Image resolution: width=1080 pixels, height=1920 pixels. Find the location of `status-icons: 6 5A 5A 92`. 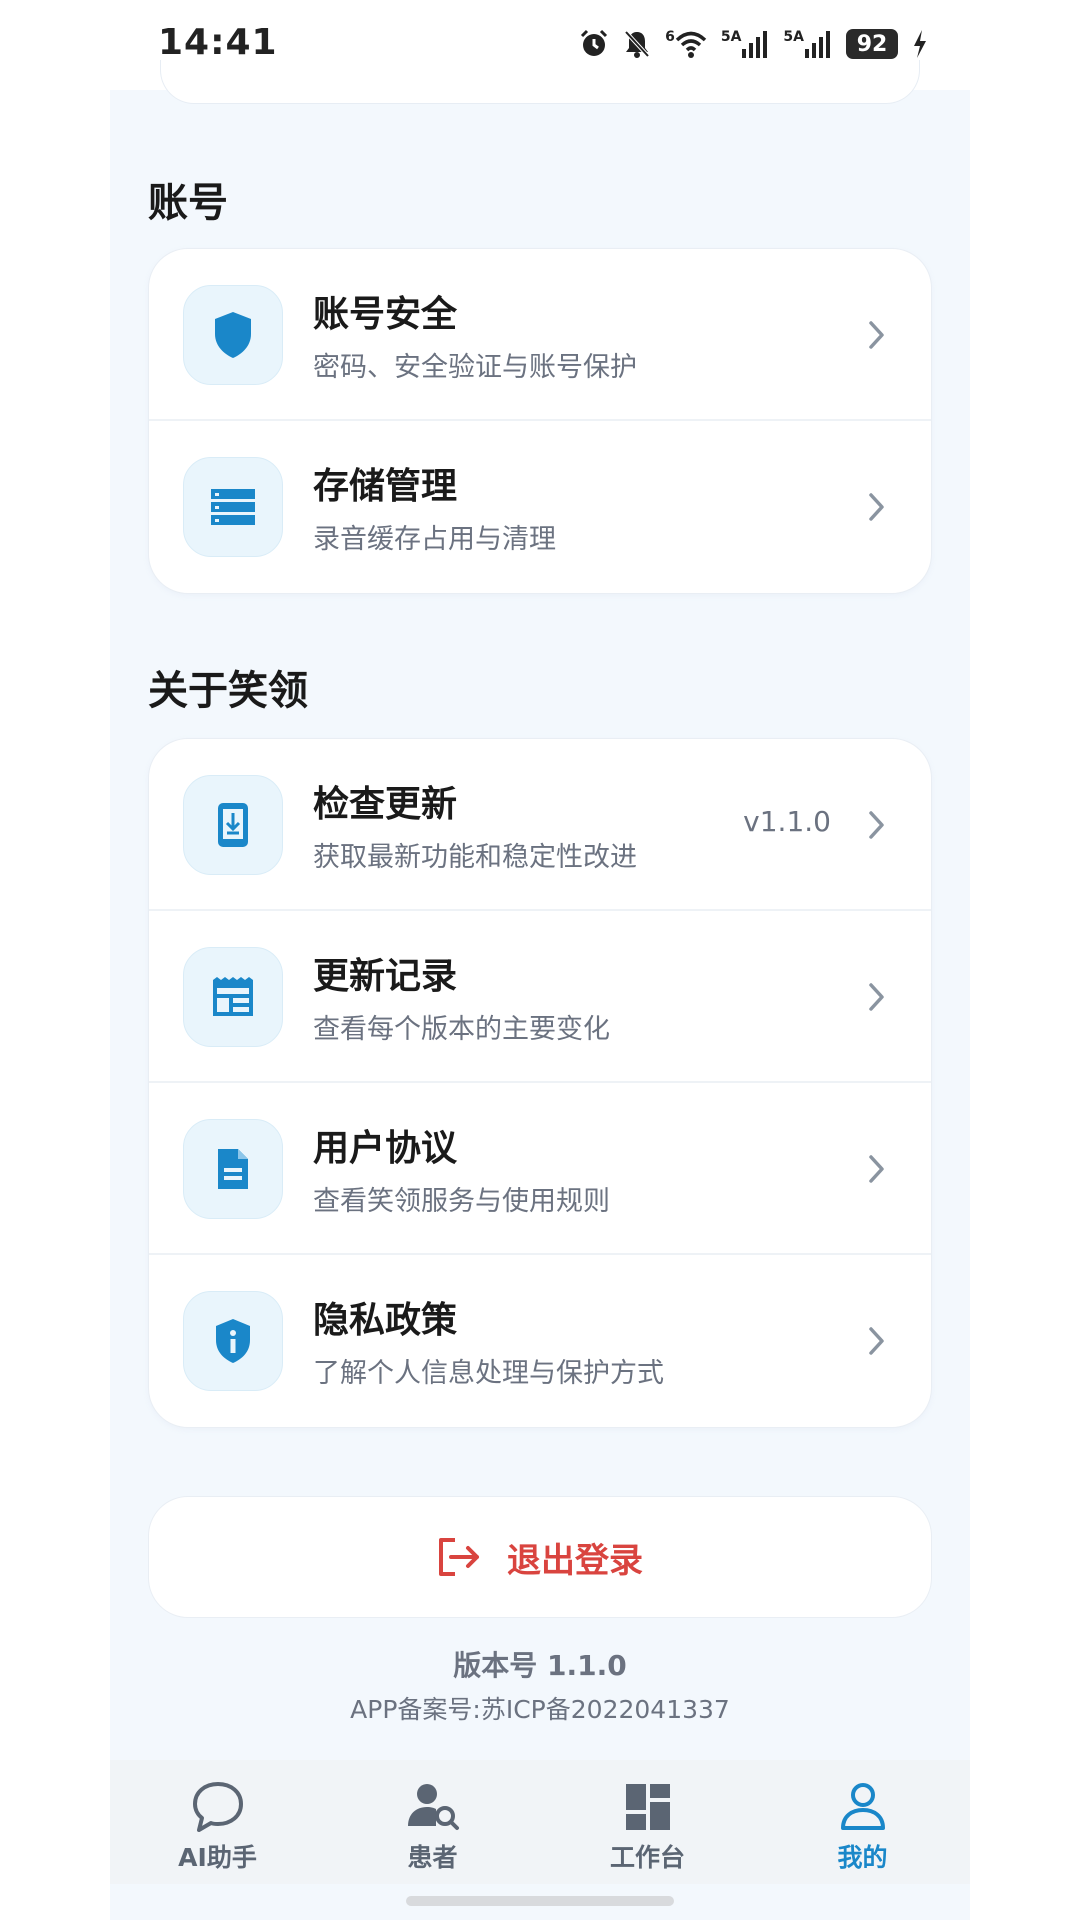

status-icons: 6 5A 5A 92 is located at coordinates (753, 44).